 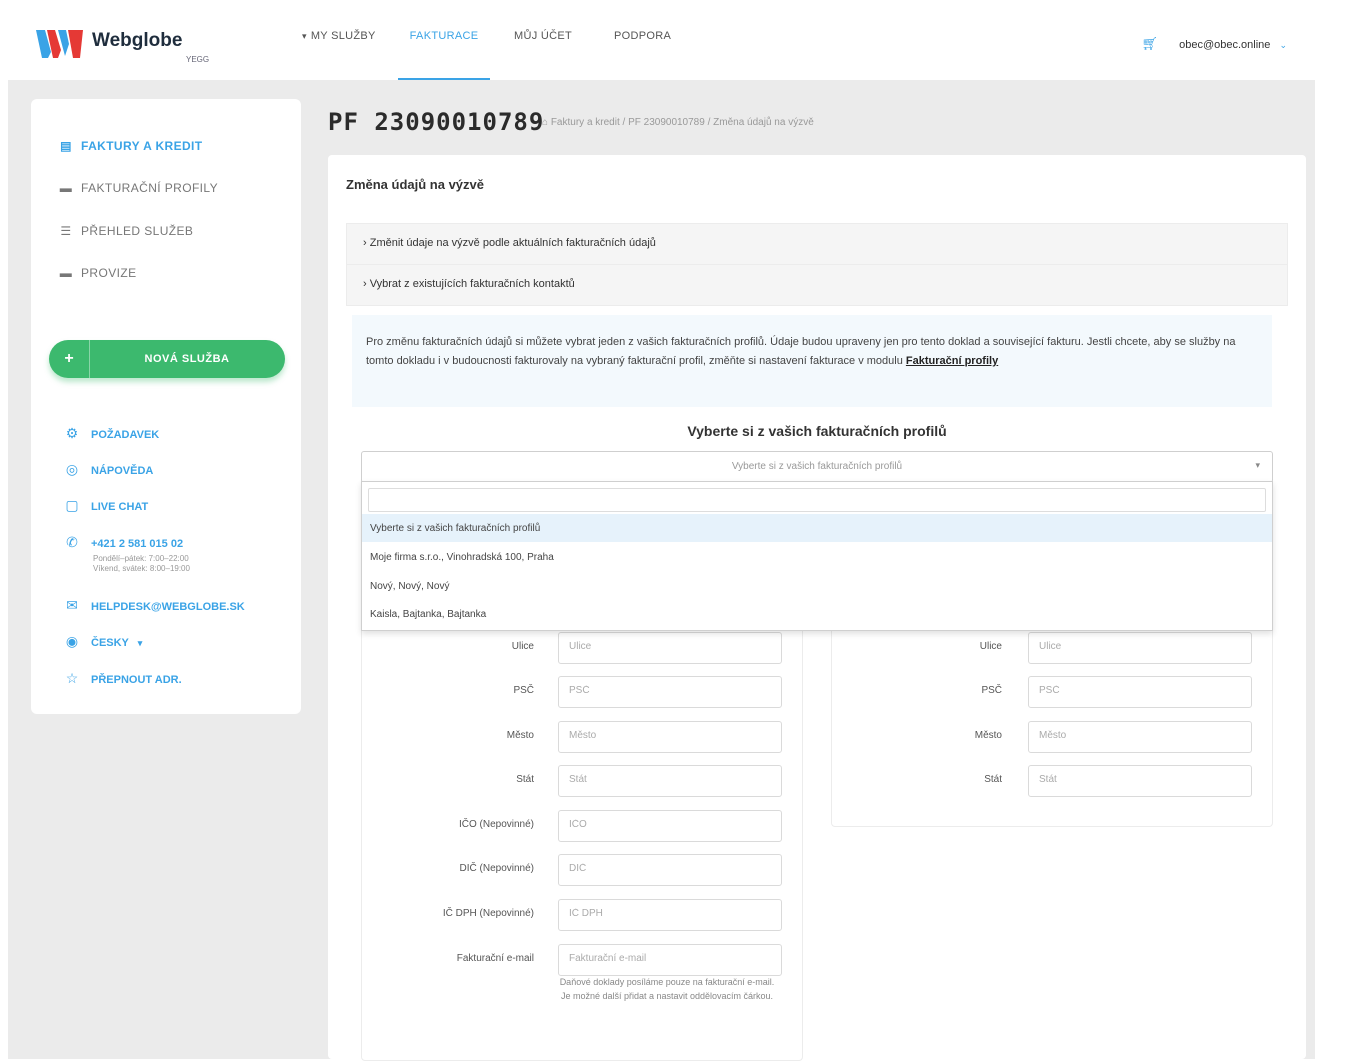 What do you see at coordinates (343, 36) in the screenshot?
I see `nav-label: MY SLUŽBY` at bounding box center [343, 36].